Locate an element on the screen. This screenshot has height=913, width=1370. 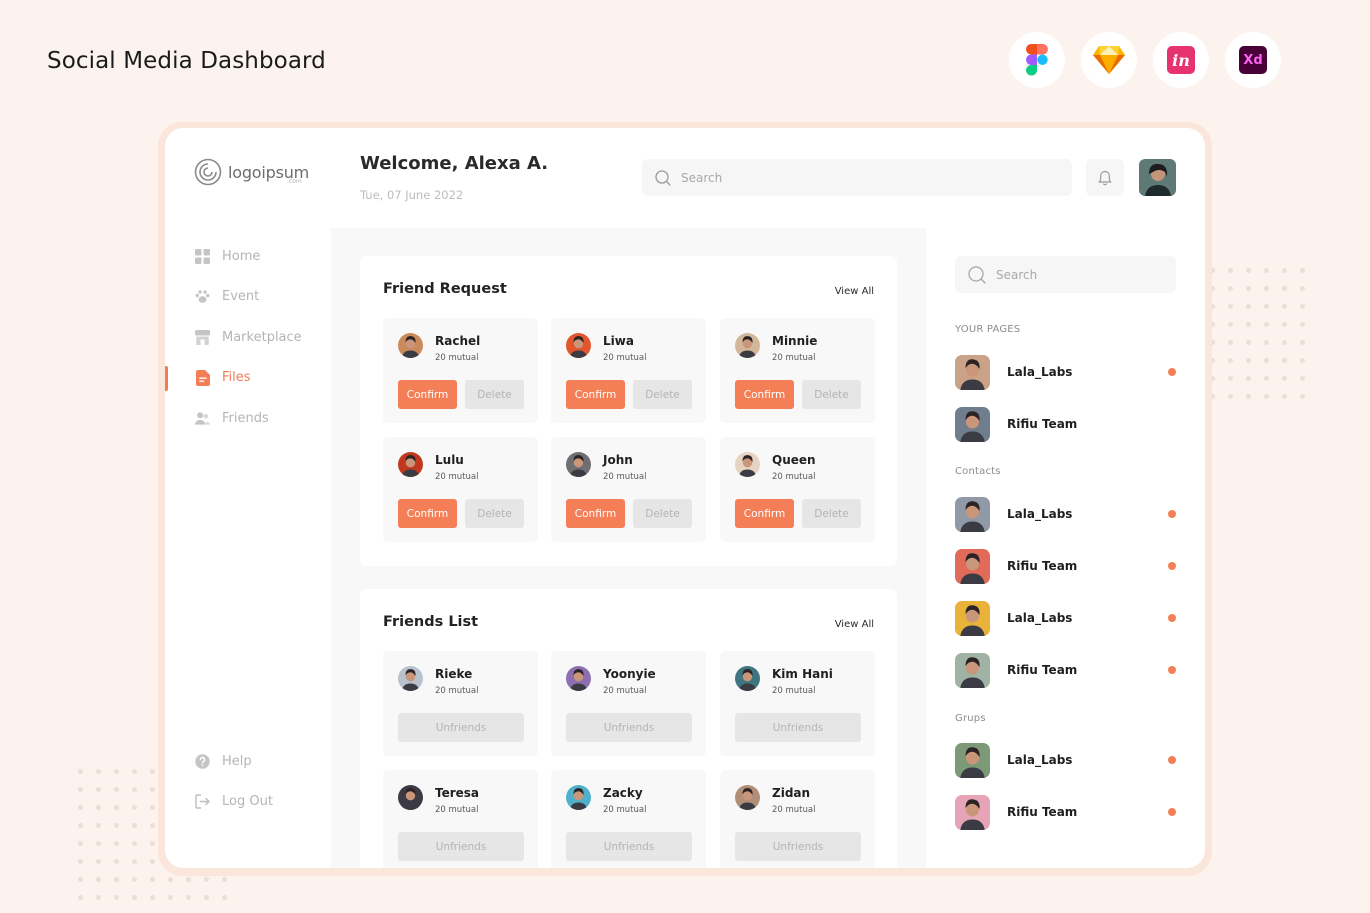
friend-name: Zidan is located at coordinates (791, 793).